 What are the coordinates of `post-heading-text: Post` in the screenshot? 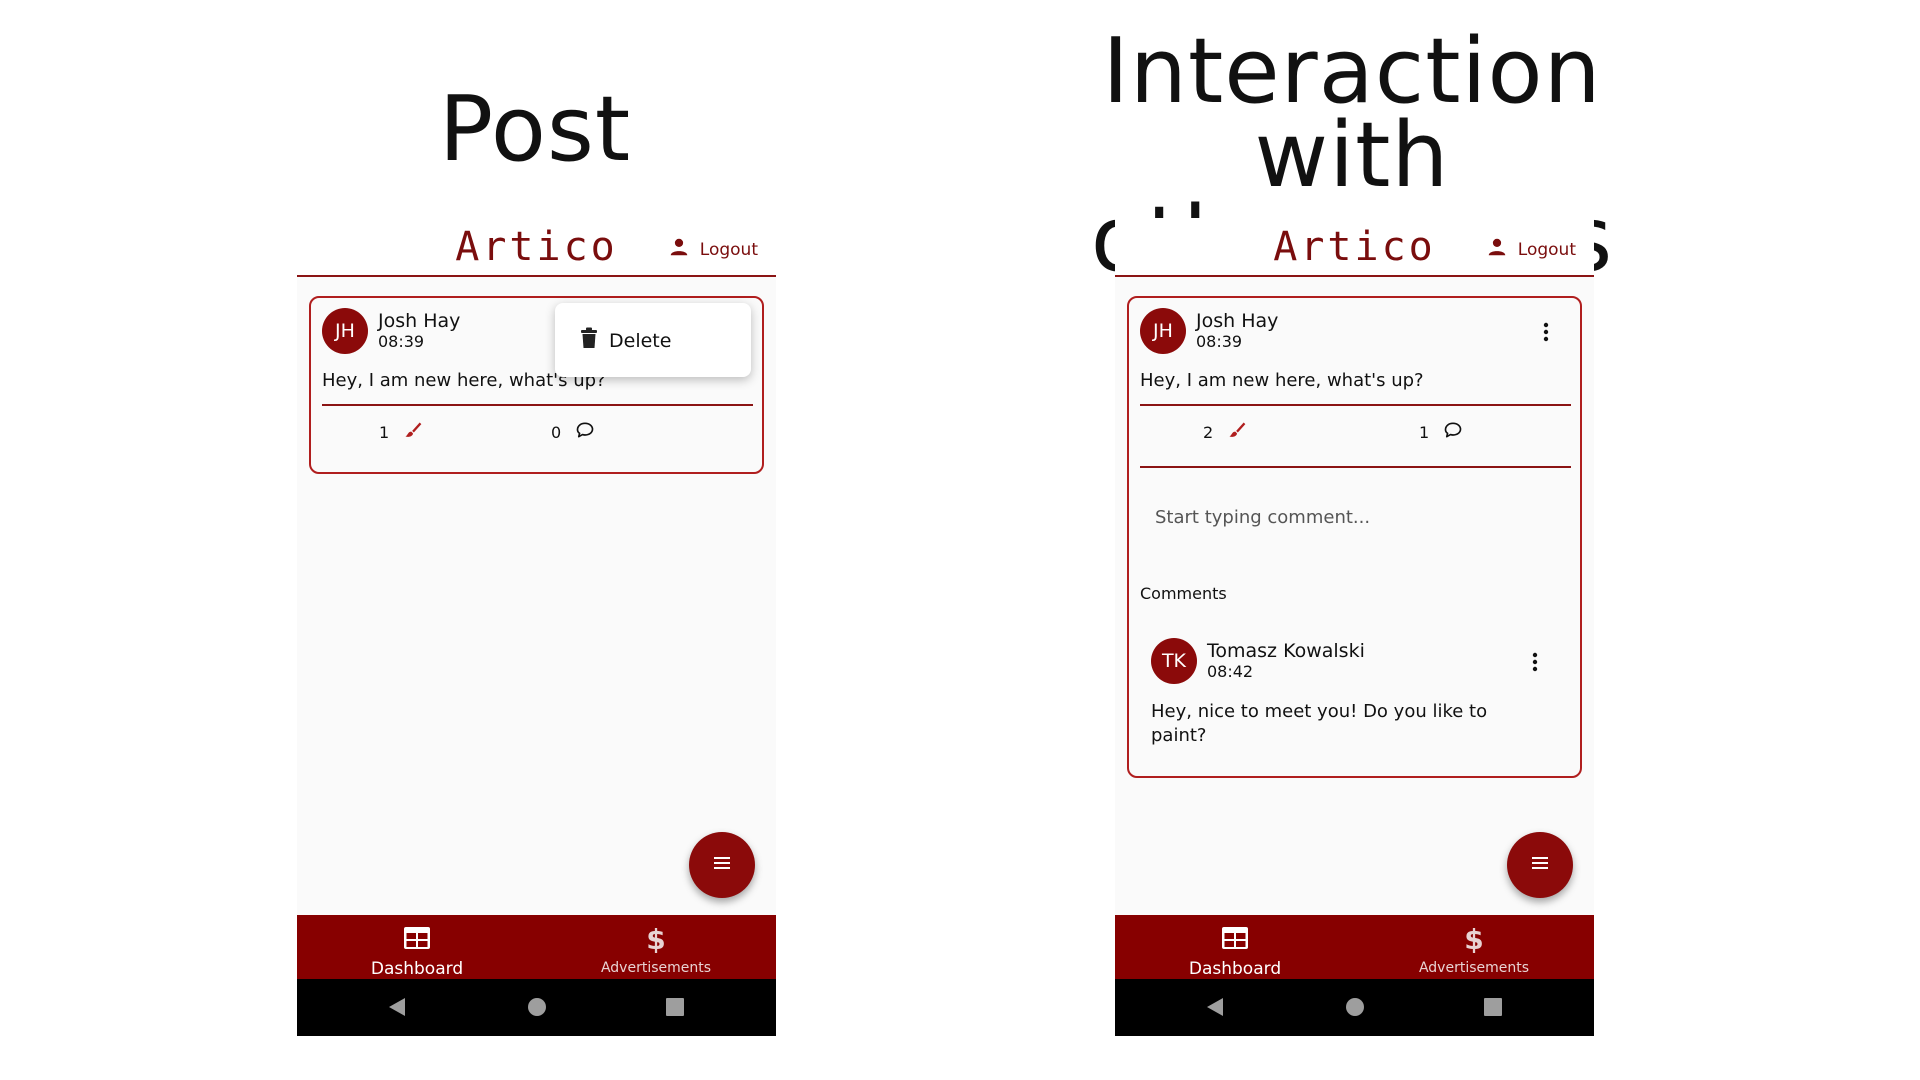 It's located at (535, 129).